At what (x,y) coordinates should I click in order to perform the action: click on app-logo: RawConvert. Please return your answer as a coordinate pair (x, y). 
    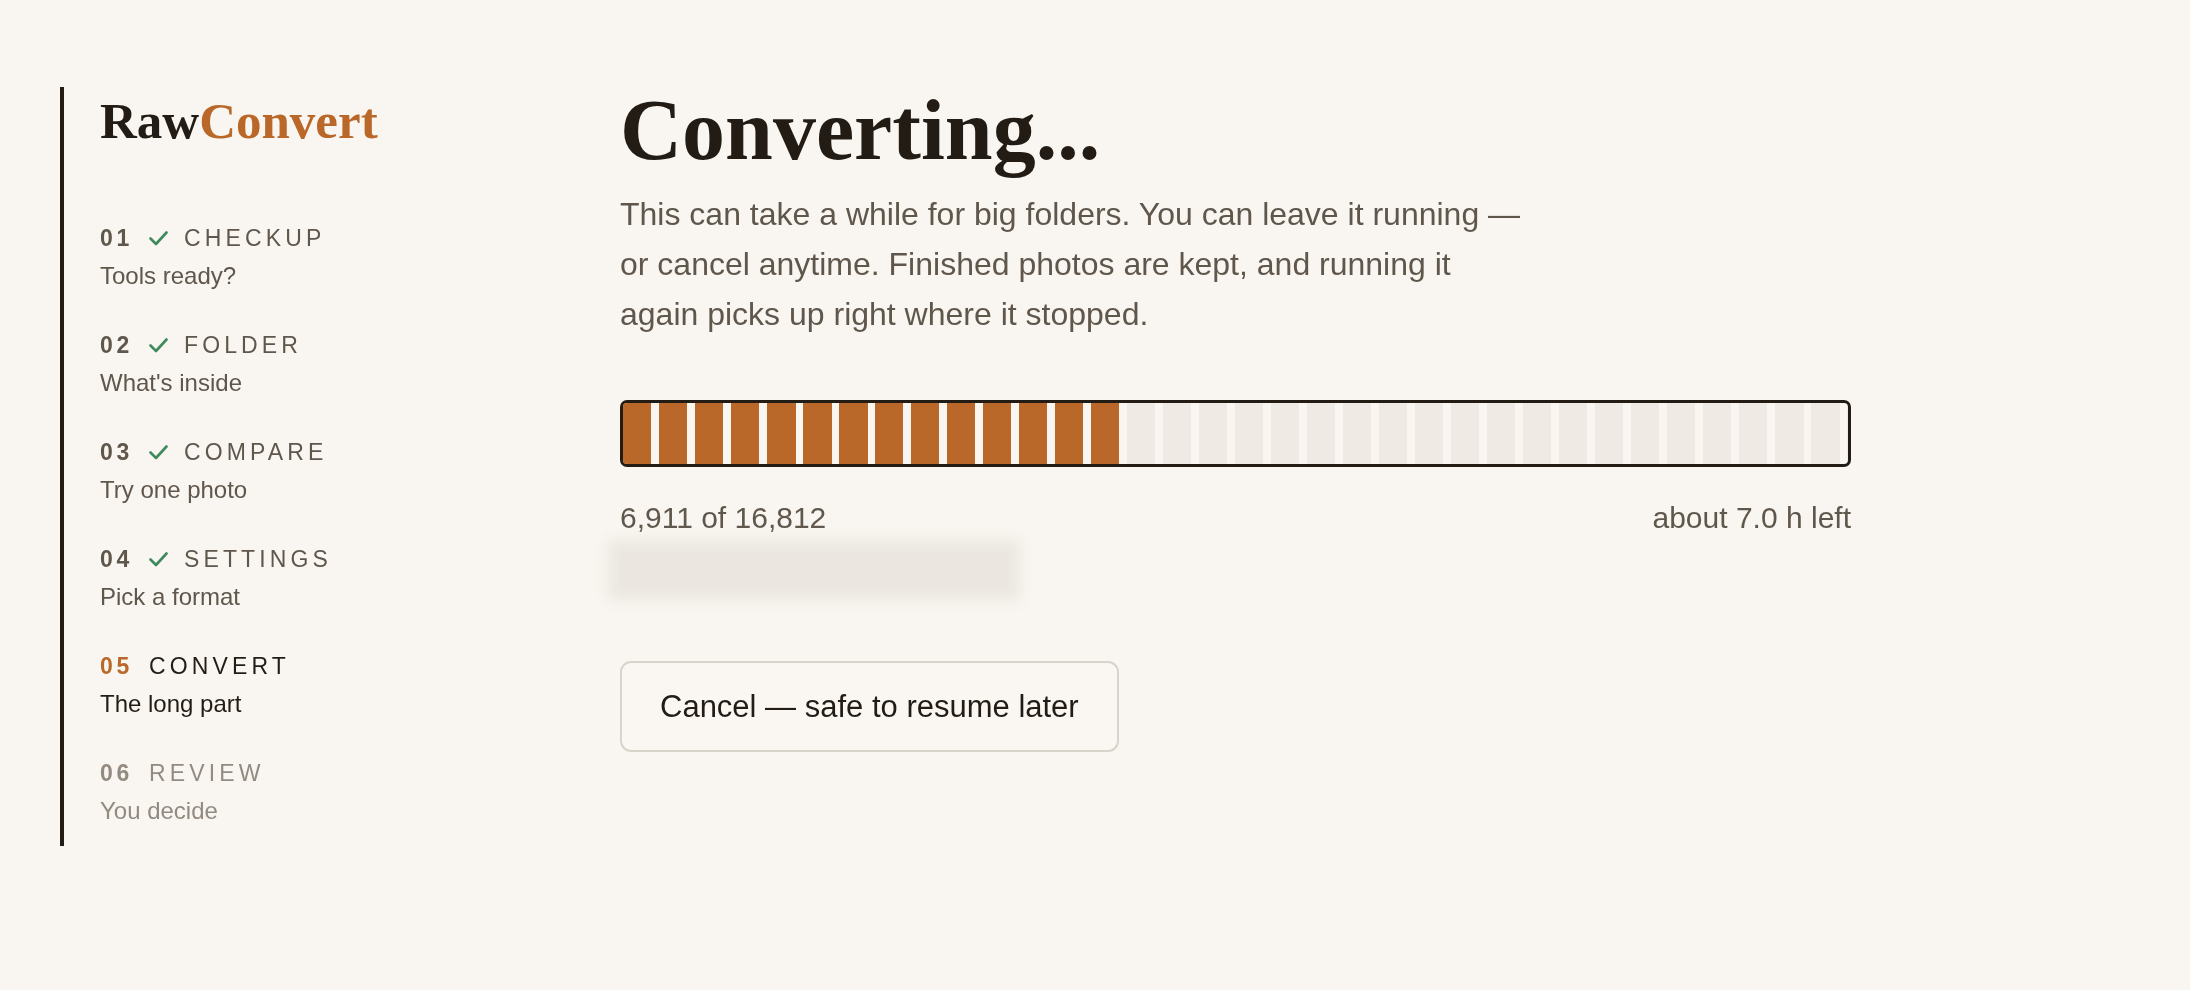
    Looking at the image, I should click on (239, 121).